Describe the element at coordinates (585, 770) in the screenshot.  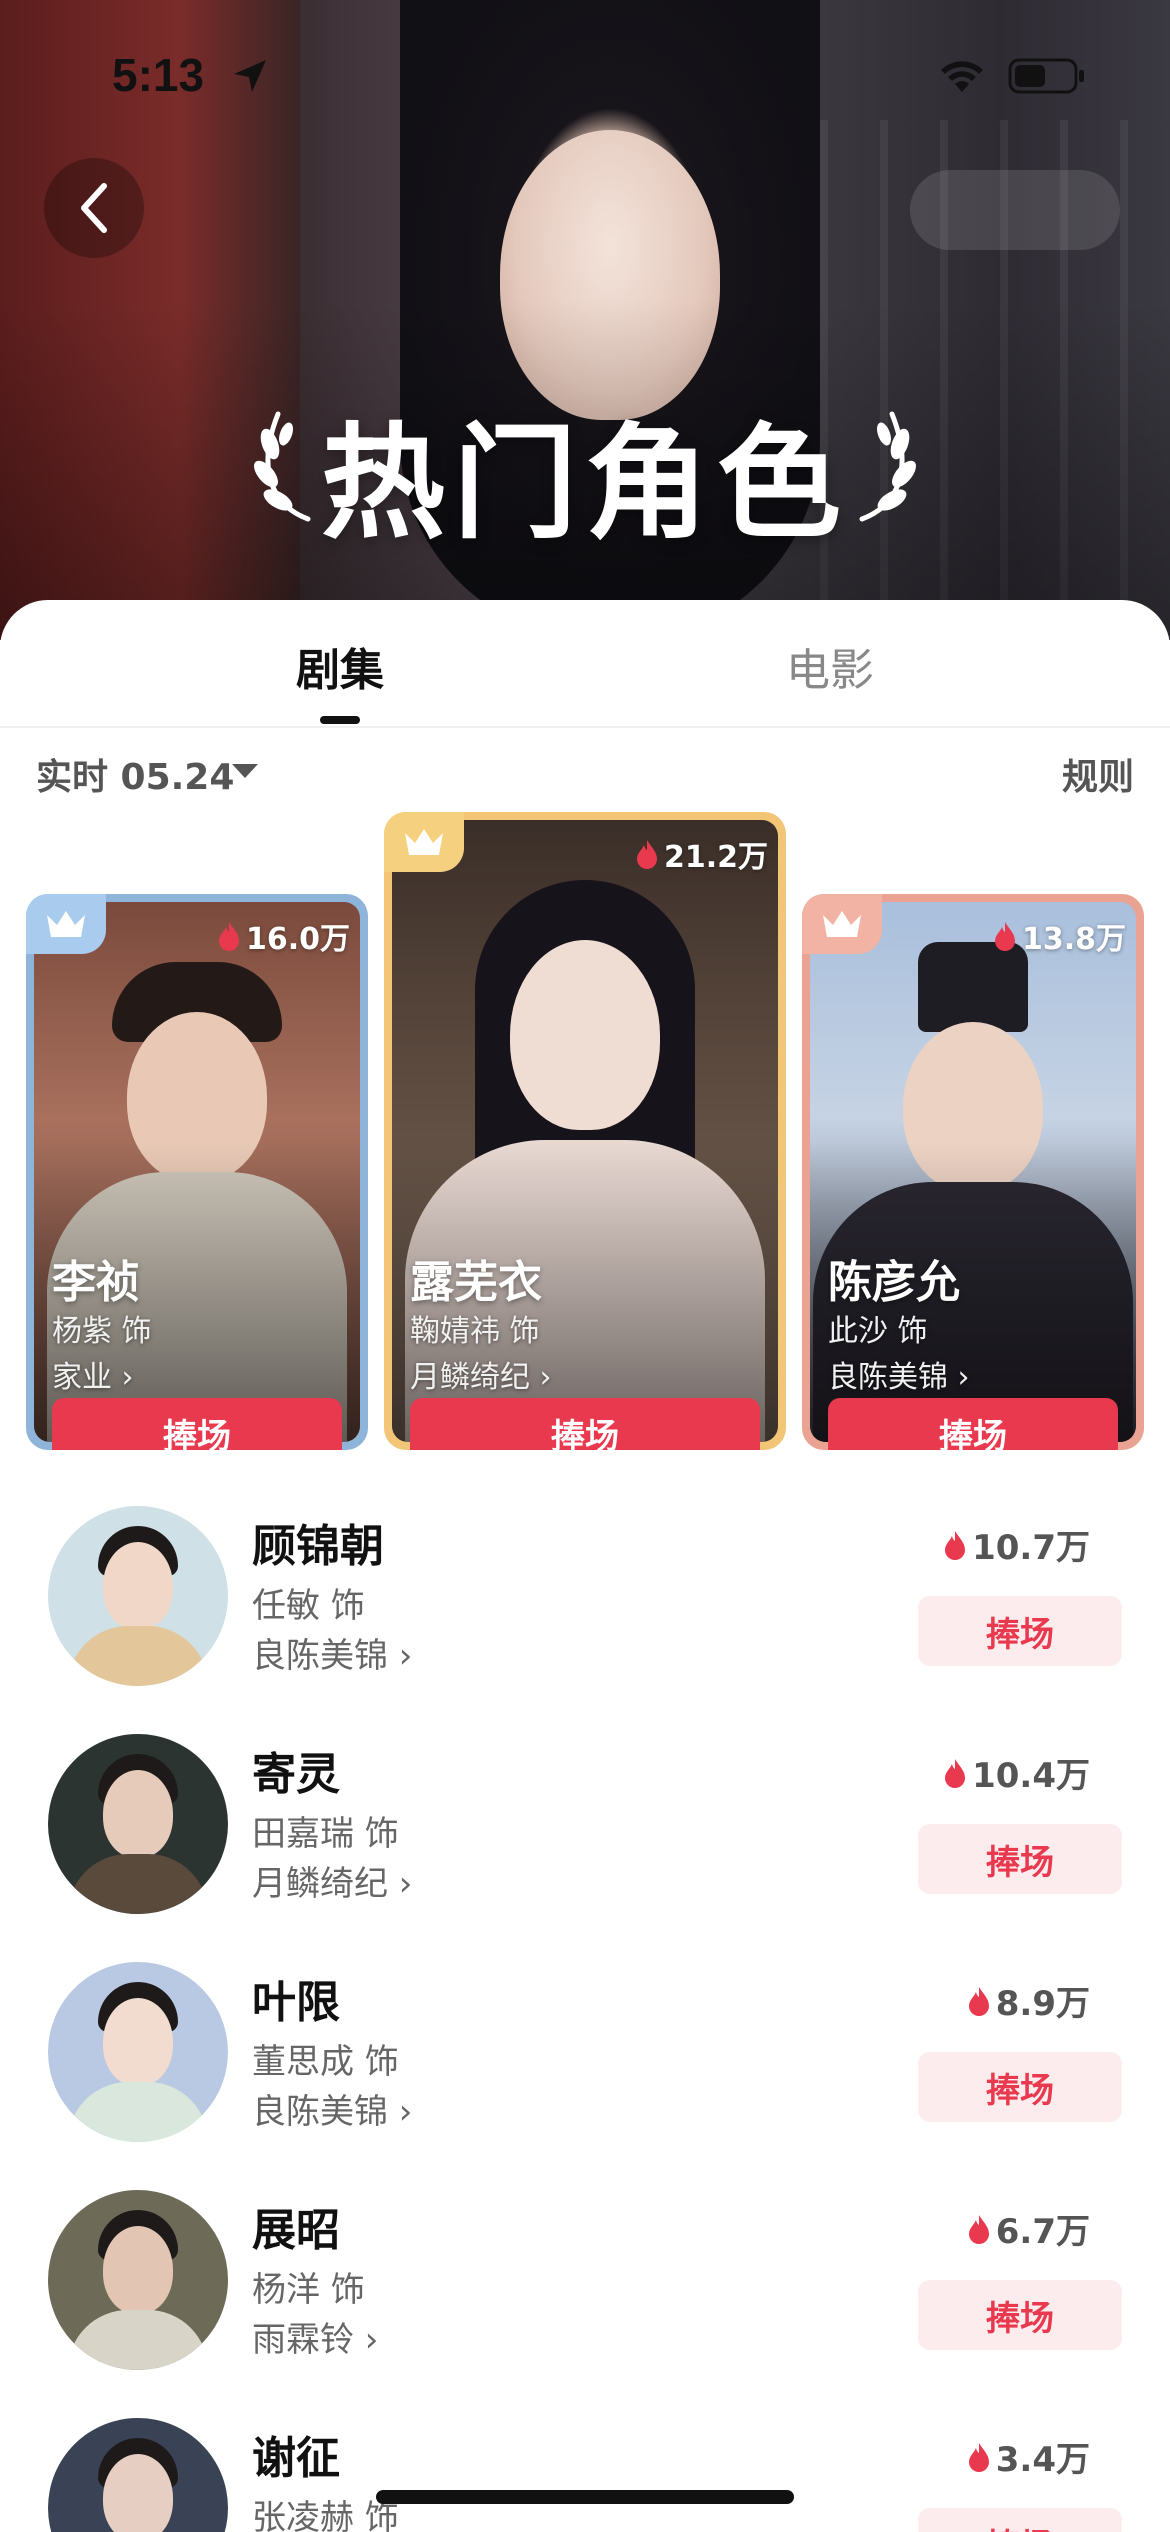
I see `filter-row: 实时 05.24 规则` at that location.